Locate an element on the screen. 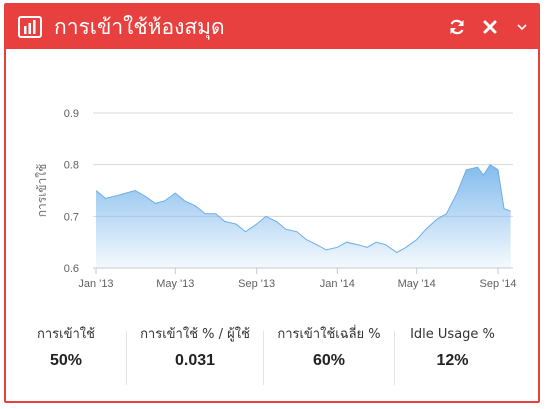 The image size is (548, 409). stat-average-usage: การเข้าใช้เฉลี่ย % 60% is located at coordinates (329, 357).